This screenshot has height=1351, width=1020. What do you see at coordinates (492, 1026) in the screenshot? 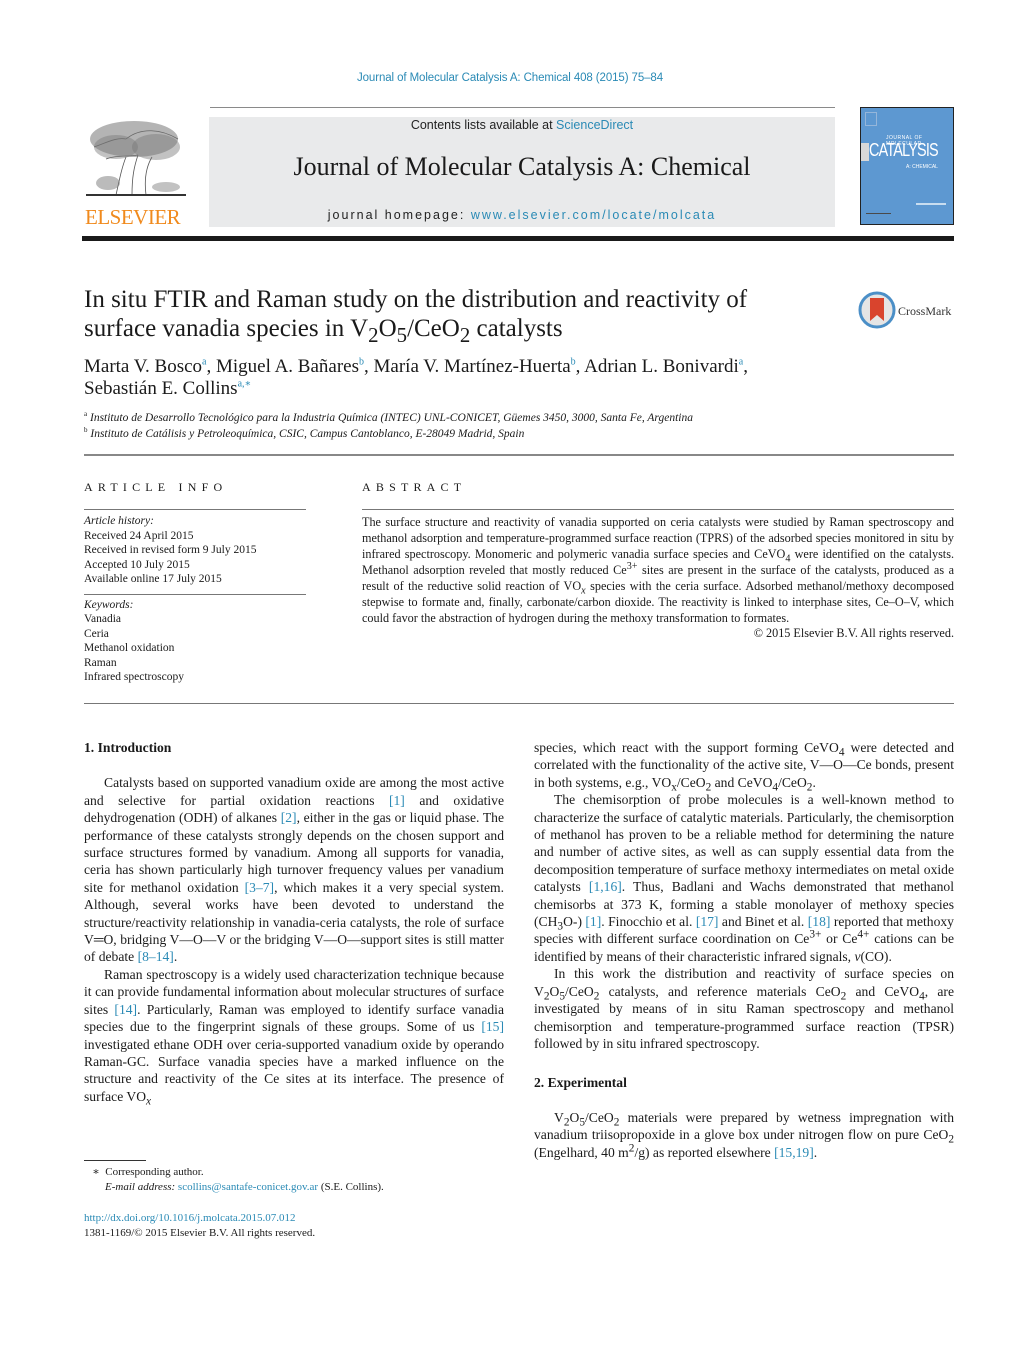
I see `citation-link: [15]` at bounding box center [492, 1026].